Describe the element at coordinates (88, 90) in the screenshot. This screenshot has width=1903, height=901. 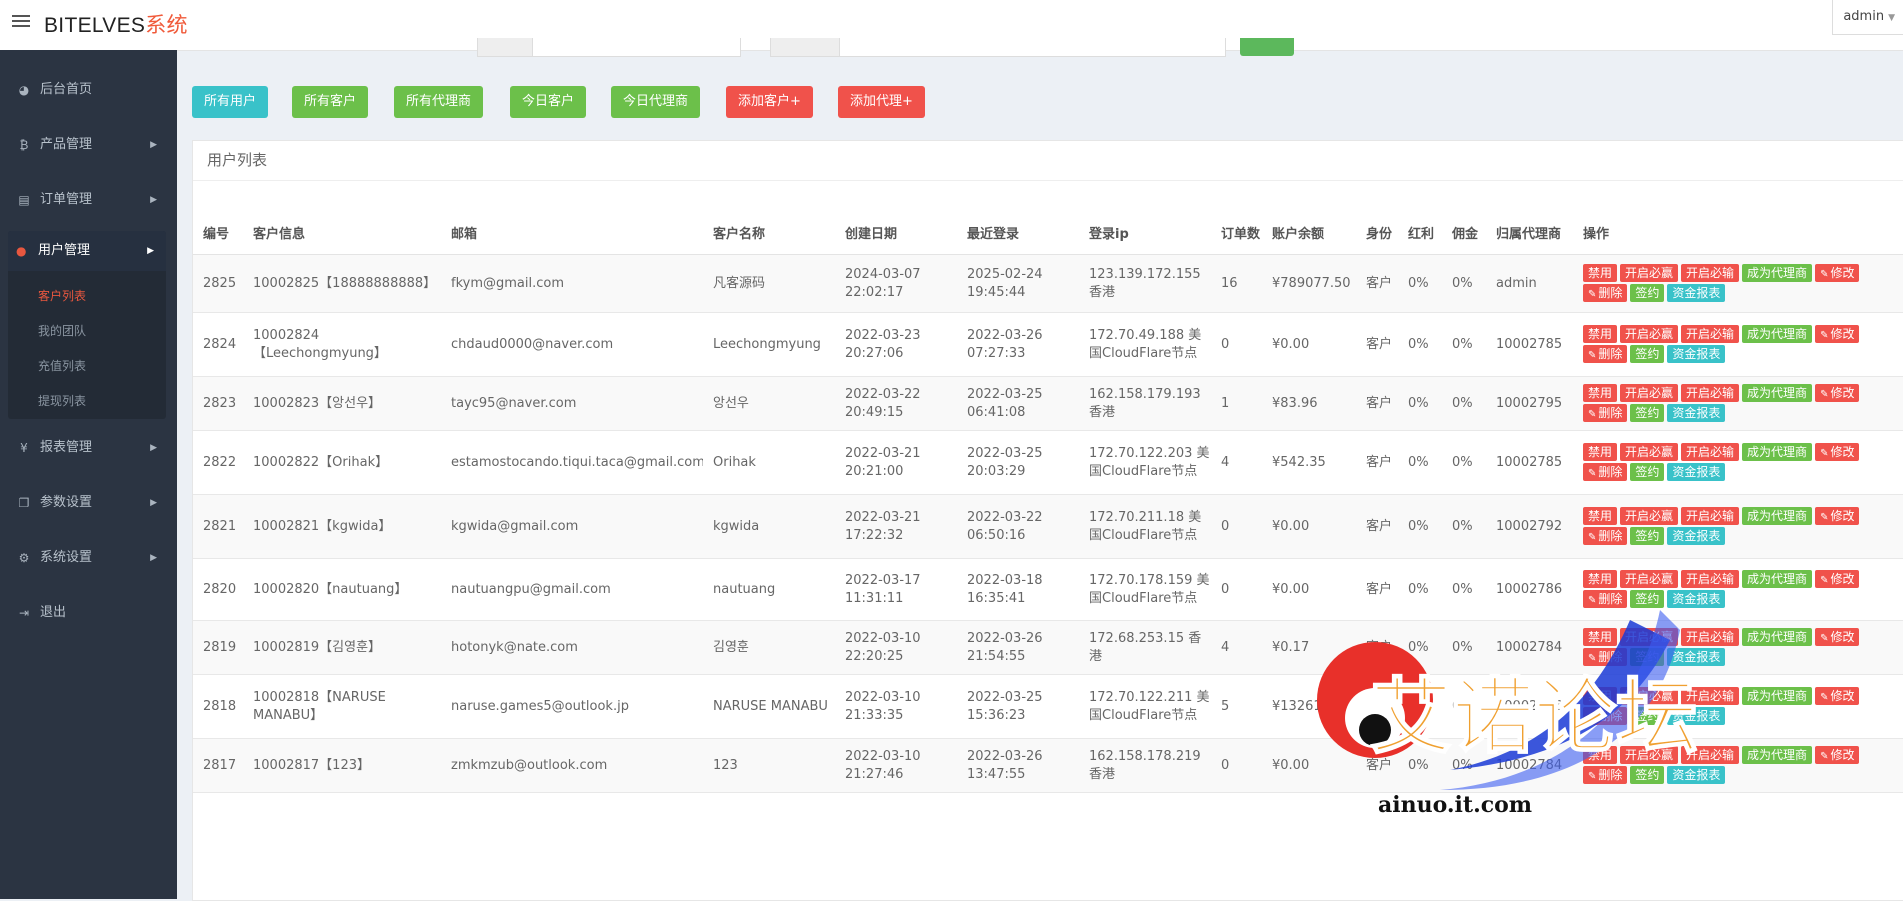
I see `sidebar-item-dashboard: ◕ 后台首页` at that location.